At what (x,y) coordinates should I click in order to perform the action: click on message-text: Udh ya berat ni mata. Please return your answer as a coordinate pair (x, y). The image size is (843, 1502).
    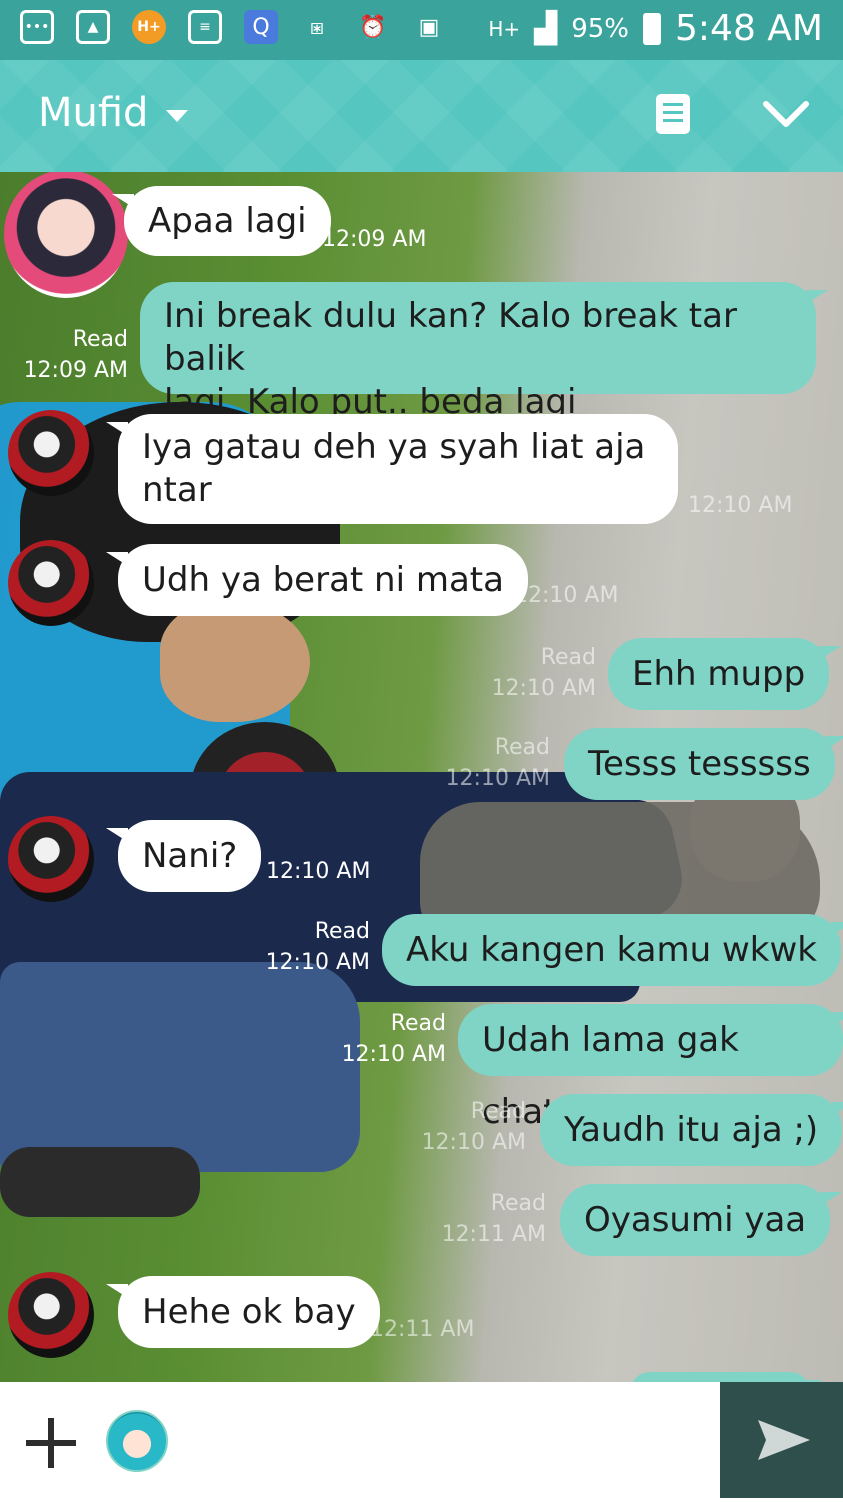
    Looking at the image, I should click on (323, 580).